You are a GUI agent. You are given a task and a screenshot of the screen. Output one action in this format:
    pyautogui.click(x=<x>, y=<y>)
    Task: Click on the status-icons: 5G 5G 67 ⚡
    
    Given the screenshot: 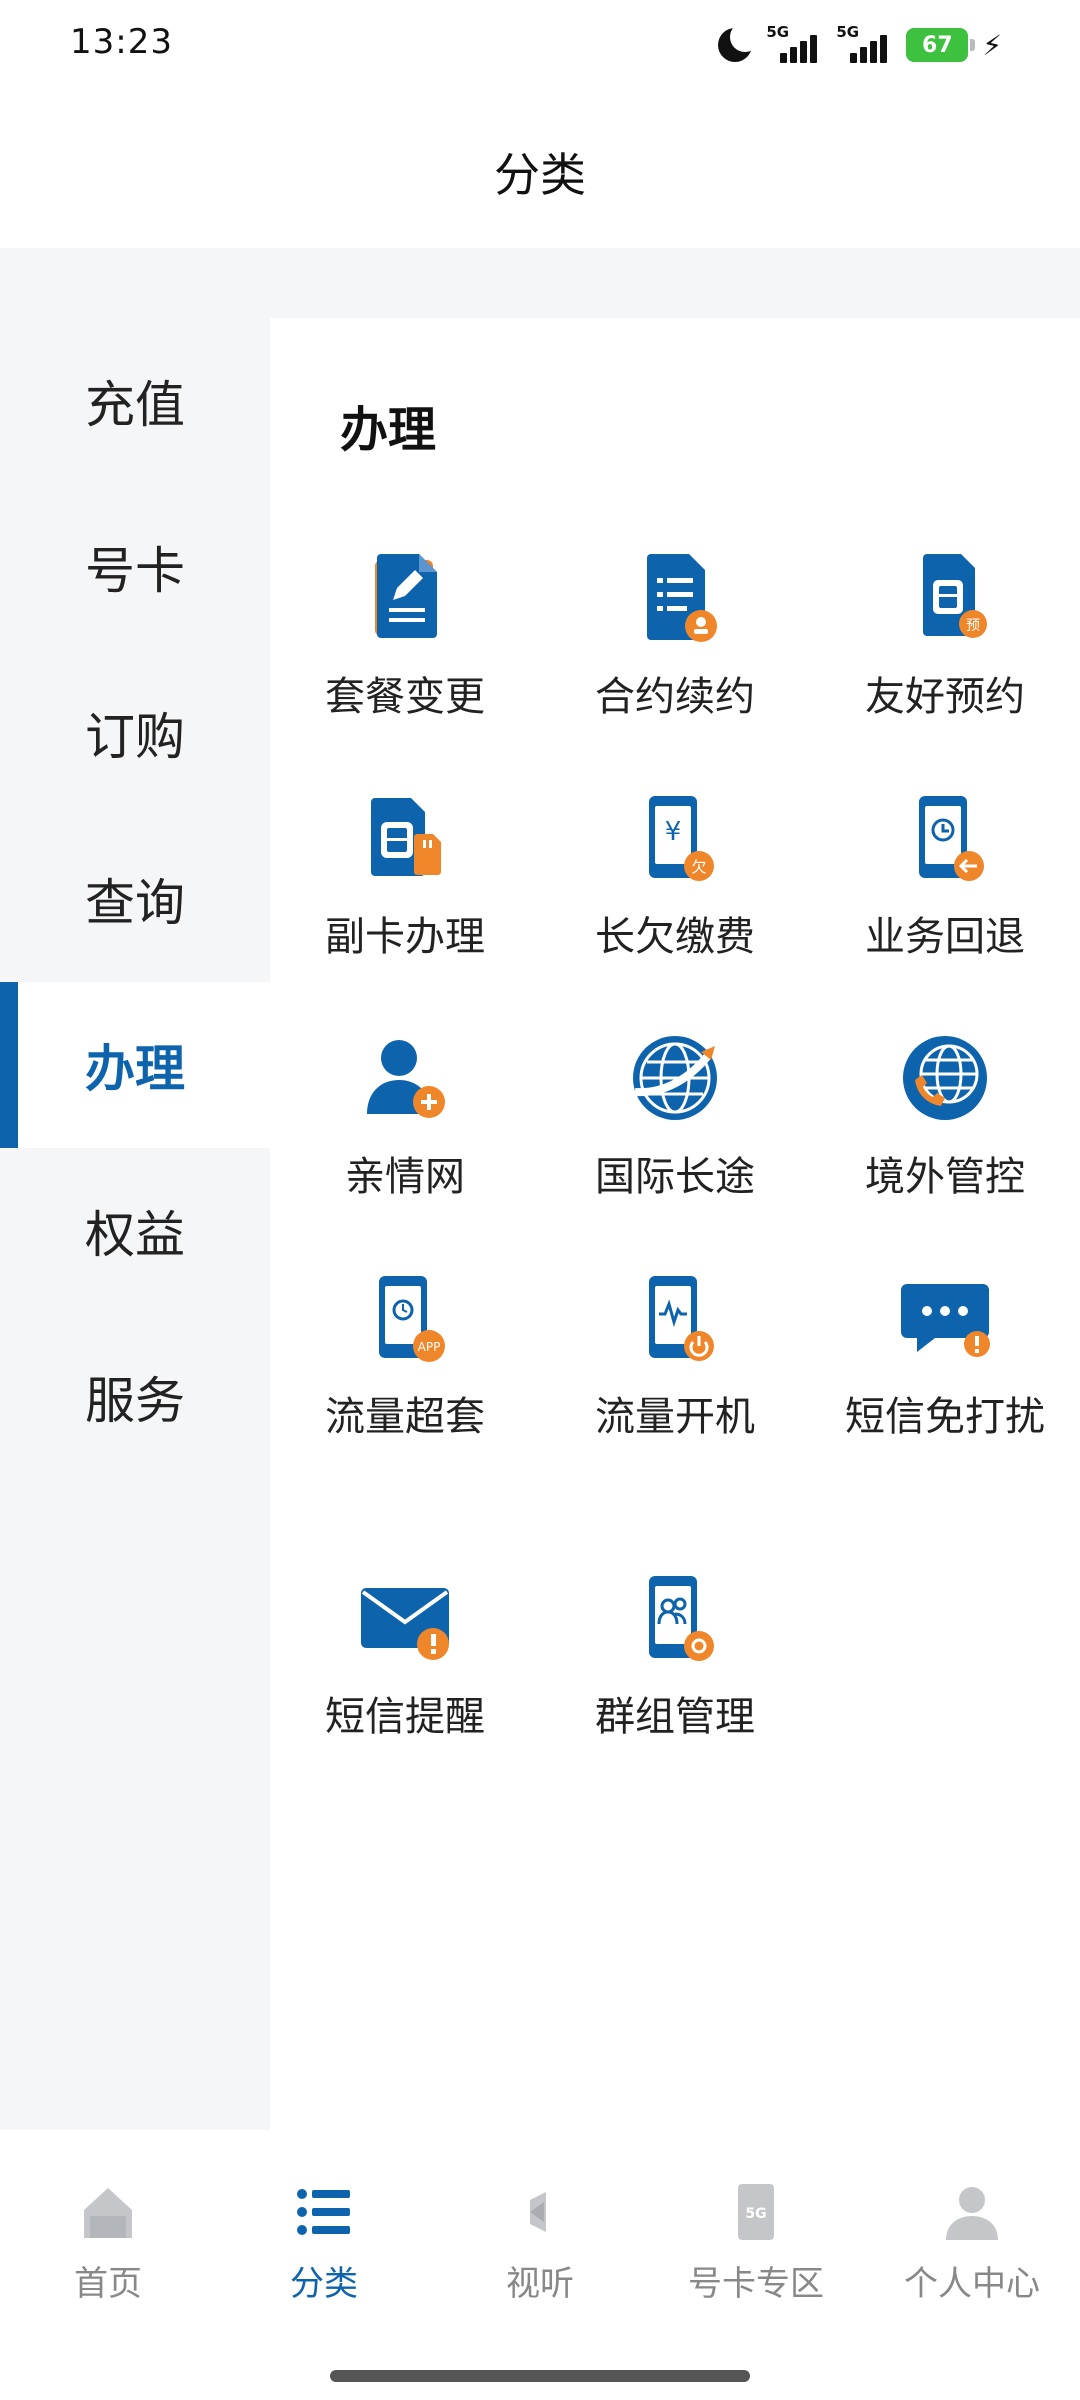 What is the action you would take?
    pyautogui.click(x=860, y=45)
    